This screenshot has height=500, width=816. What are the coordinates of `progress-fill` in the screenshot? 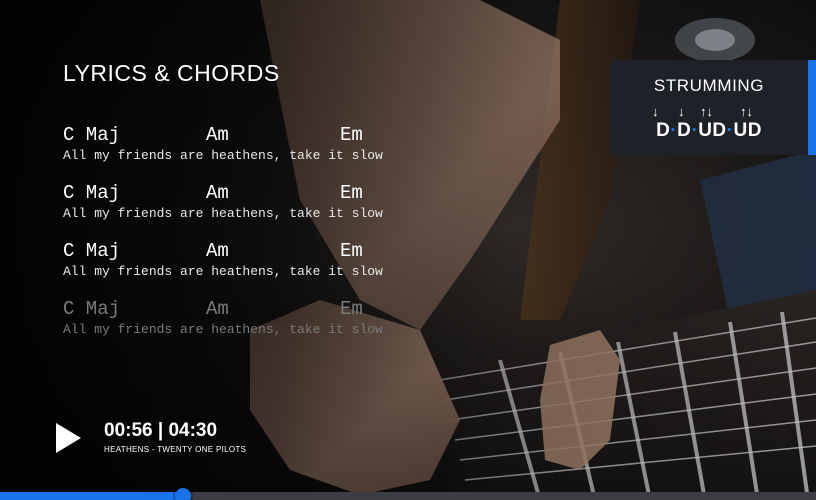 It's located at (91, 496).